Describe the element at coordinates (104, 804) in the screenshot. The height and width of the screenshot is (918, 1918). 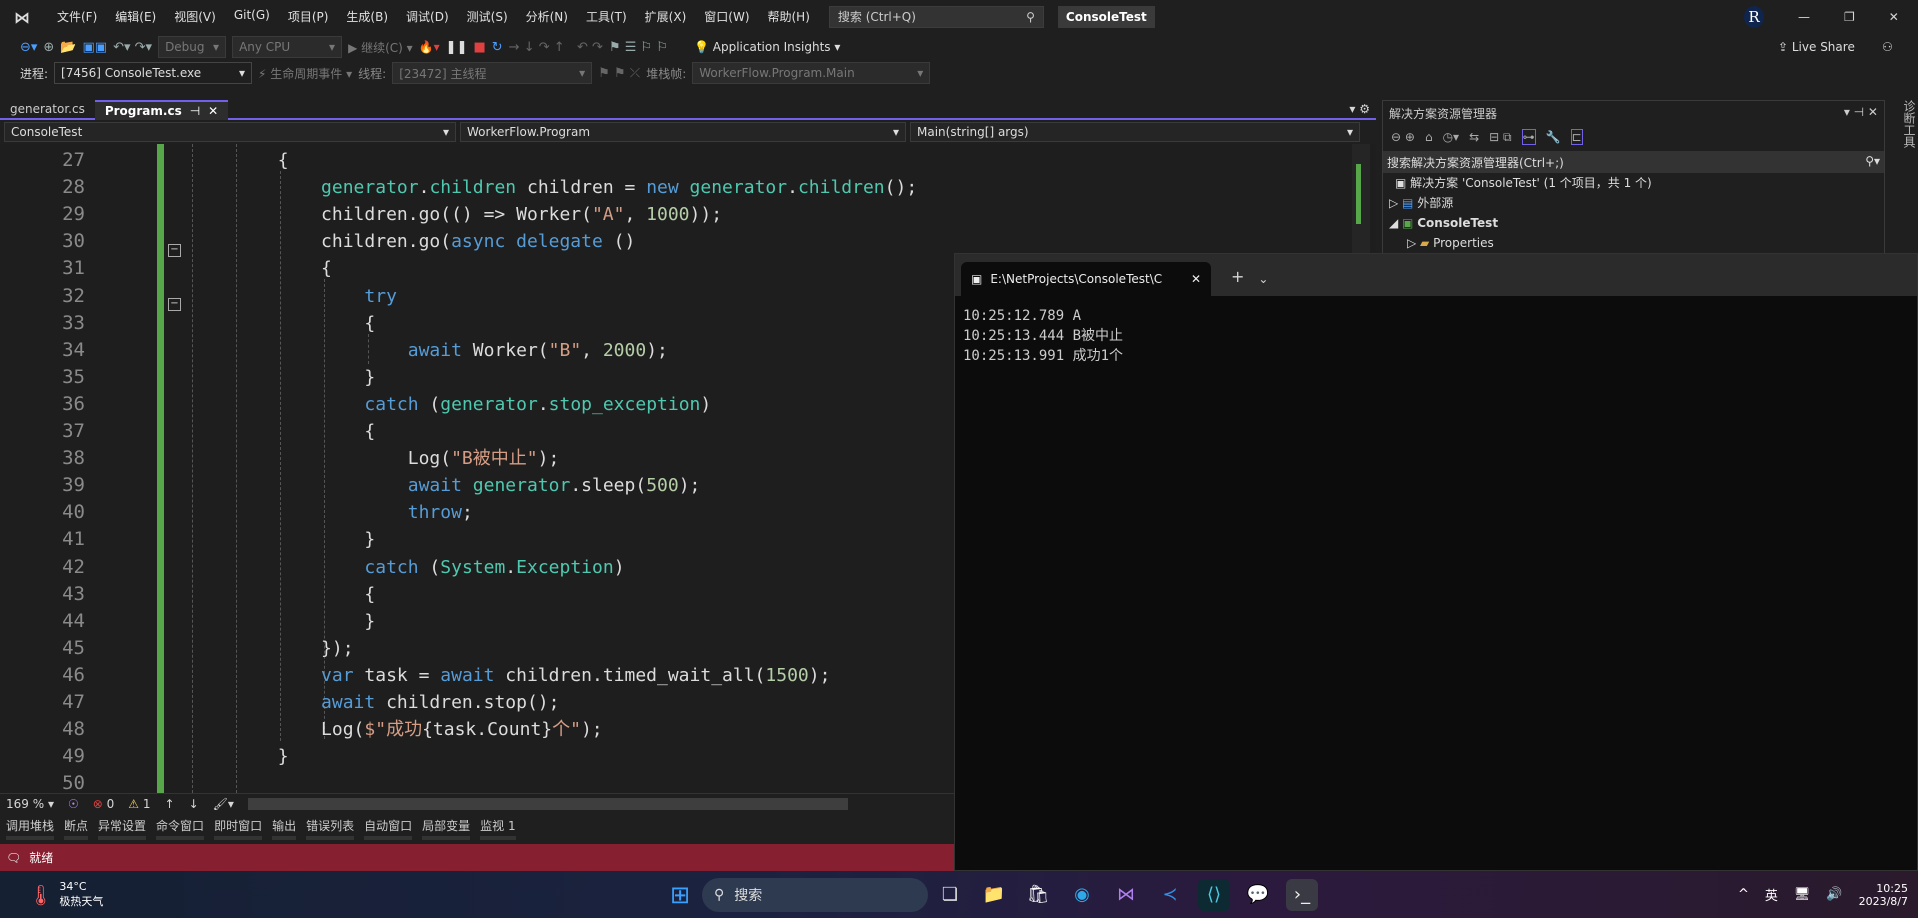
I see `errors-indicator: ⊗ 0` at that location.